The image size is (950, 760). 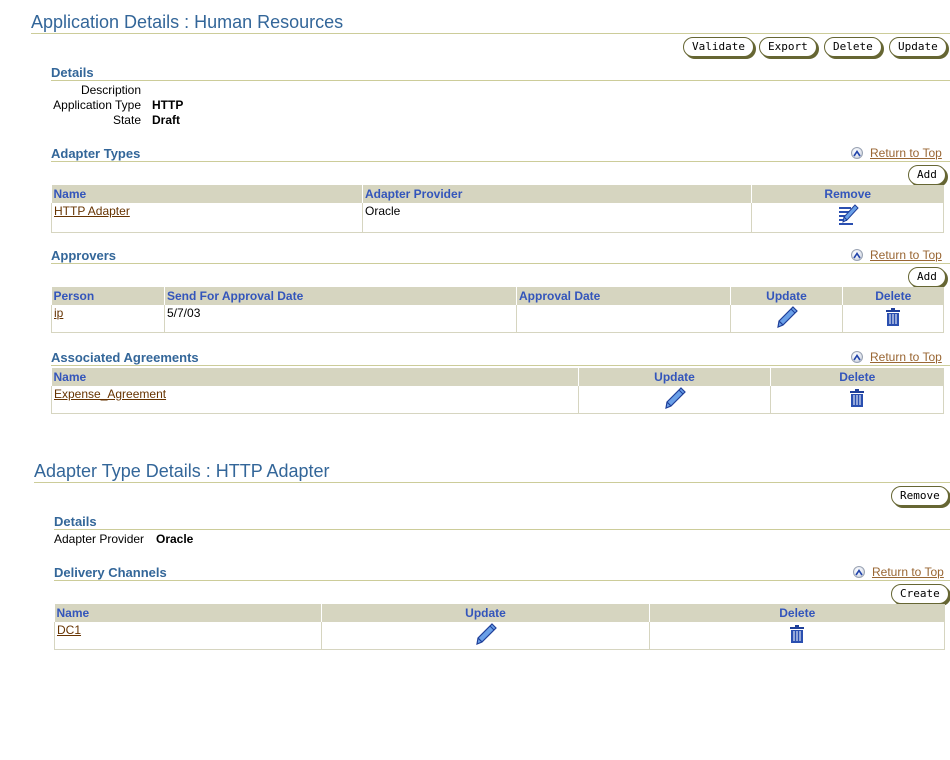 What do you see at coordinates (500, 263) in the screenshot?
I see `approvers-divider` at bounding box center [500, 263].